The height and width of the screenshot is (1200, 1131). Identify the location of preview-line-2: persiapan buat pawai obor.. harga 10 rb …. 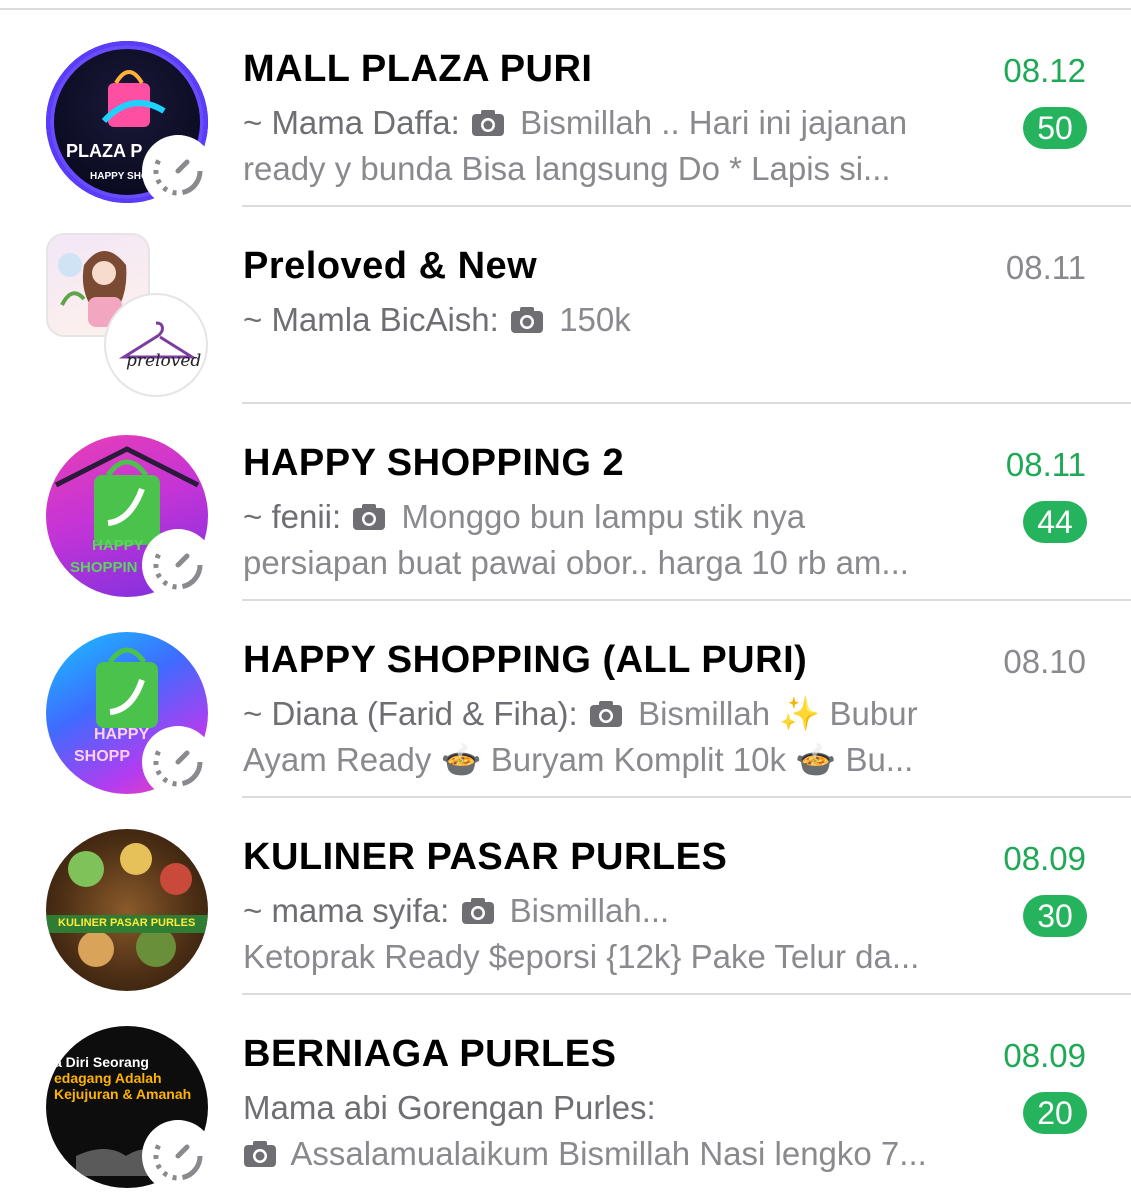
(576, 562).